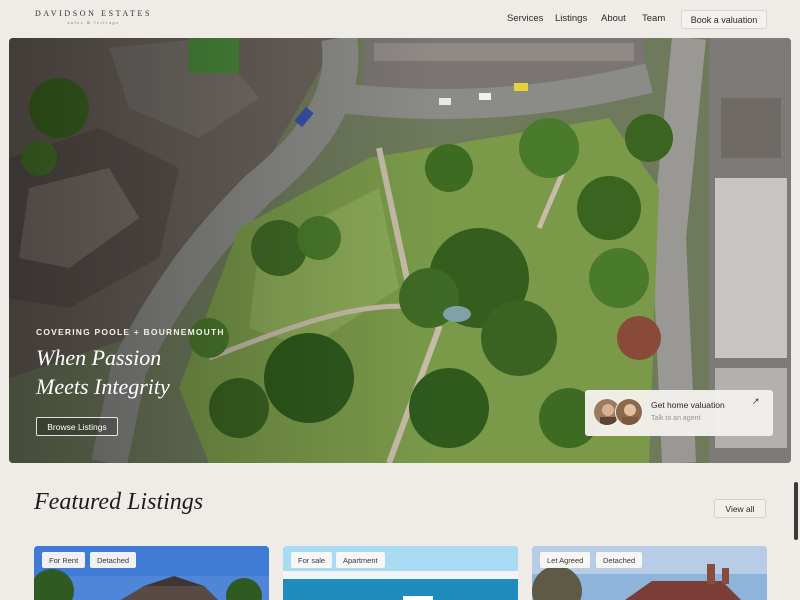  What do you see at coordinates (629, 412) in the screenshot?
I see `agent-avatar` at bounding box center [629, 412].